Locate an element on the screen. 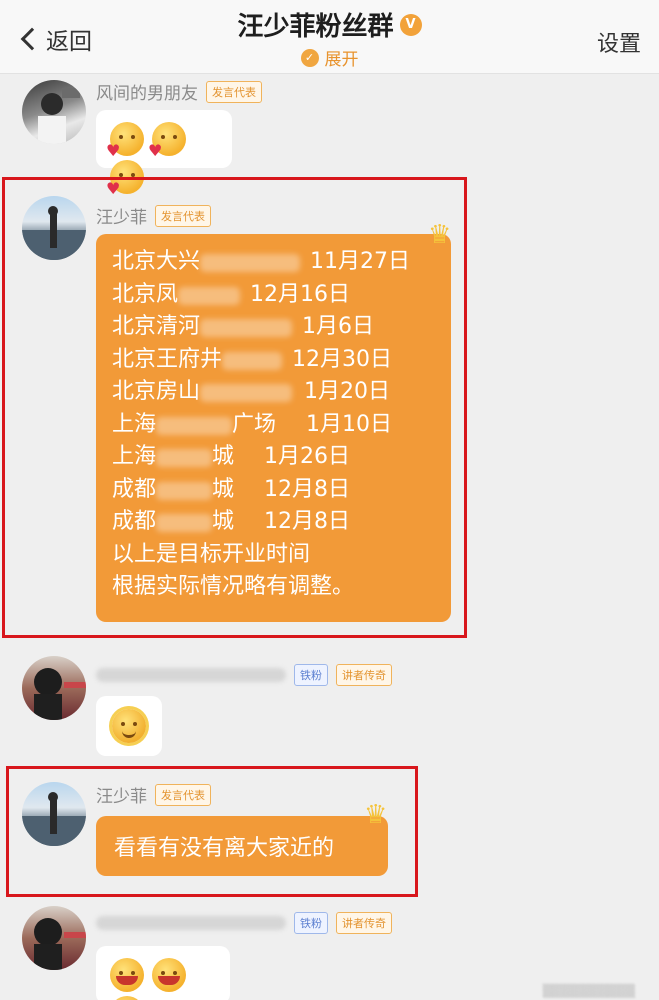  store-city: 北京凤 is located at coordinates (145, 294).